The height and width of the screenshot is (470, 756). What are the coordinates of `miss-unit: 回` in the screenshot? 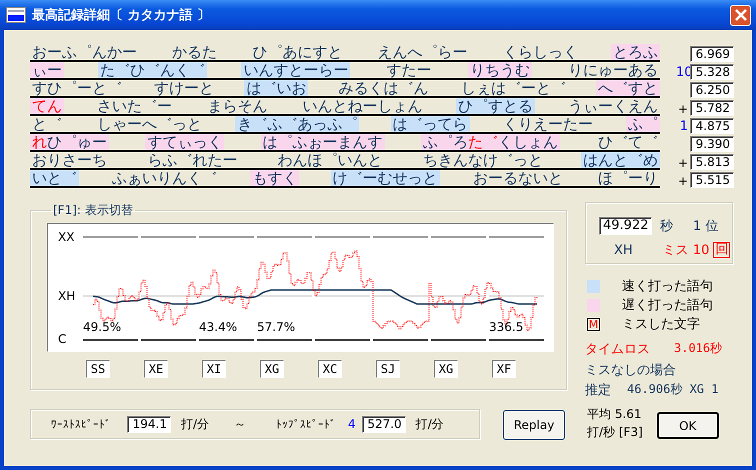 It's located at (721, 250).